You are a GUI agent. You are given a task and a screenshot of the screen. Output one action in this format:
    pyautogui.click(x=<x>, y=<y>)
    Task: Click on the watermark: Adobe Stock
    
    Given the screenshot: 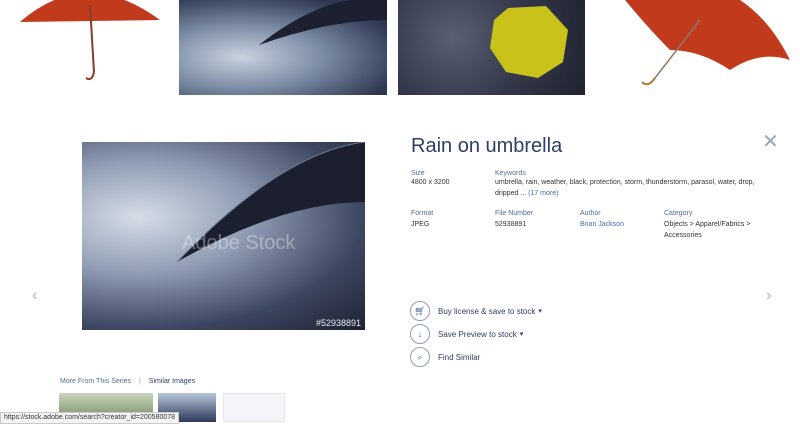 What is the action you would take?
    pyautogui.click(x=239, y=243)
    